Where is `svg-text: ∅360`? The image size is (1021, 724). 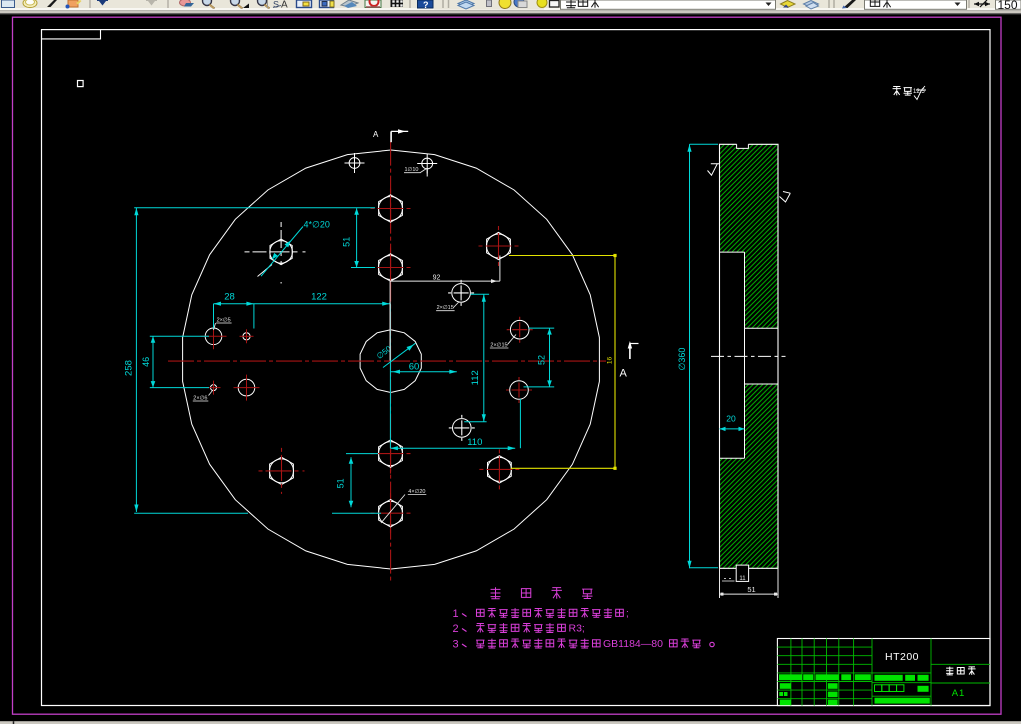
svg-text: ∅360 is located at coordinates (682, 359).